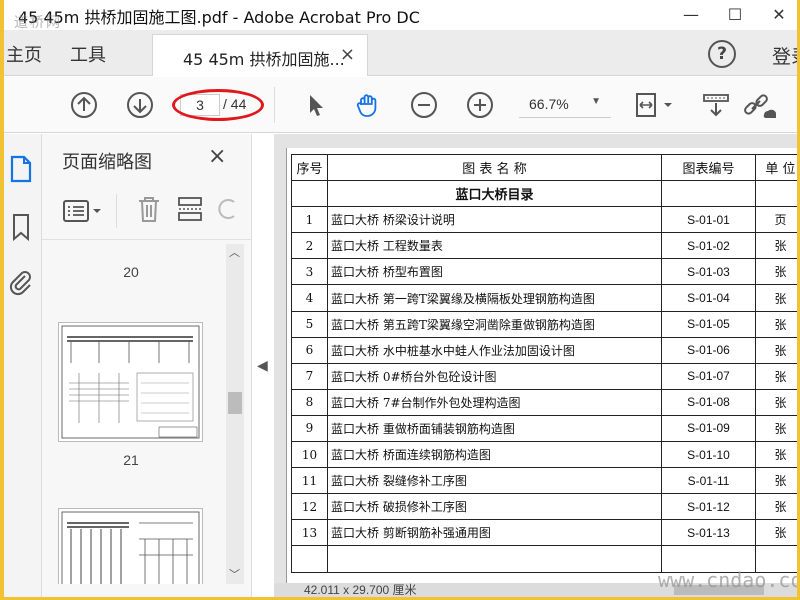 The image size is (800, 600). I want to click on cell-name: 蓝口大桥 剪断钢筋补强通用图, so click(494, 533).